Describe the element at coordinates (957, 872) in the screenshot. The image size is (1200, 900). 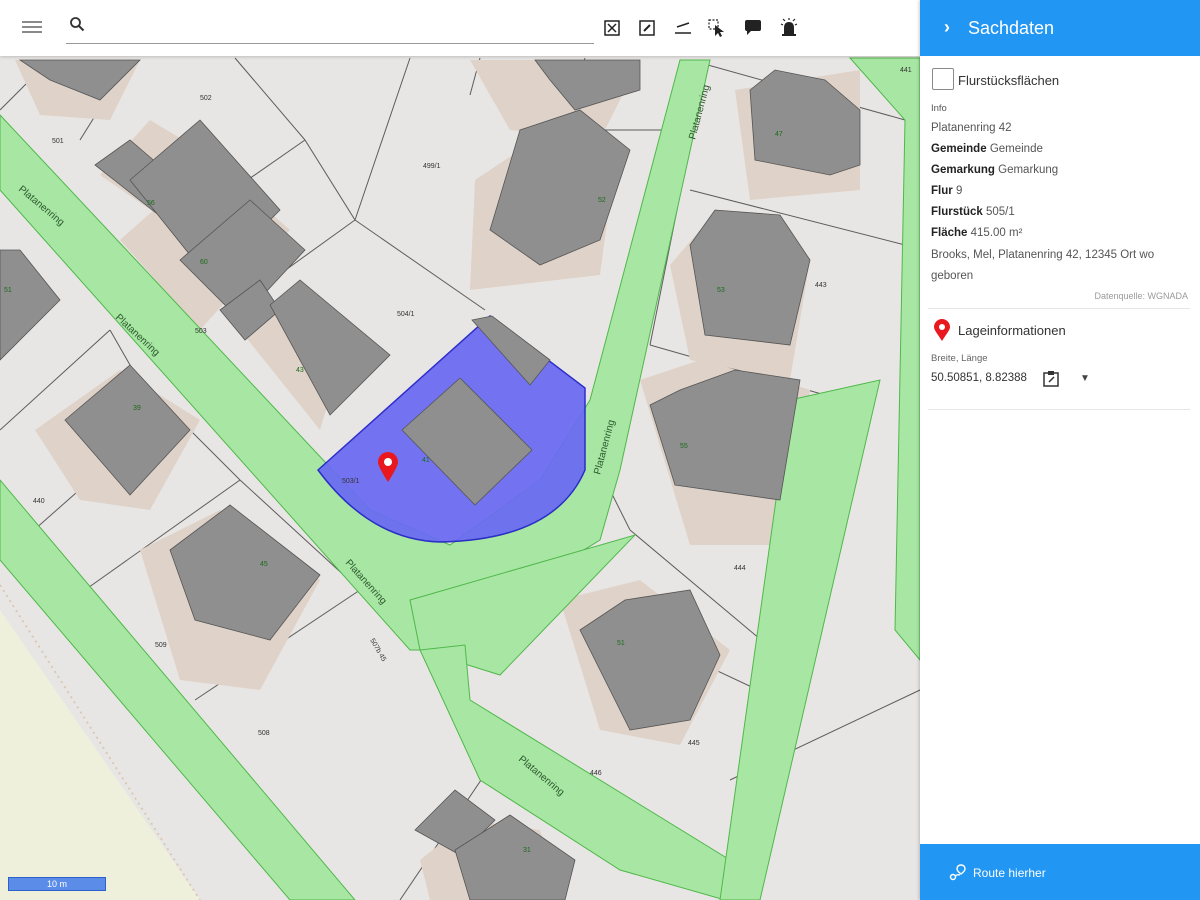
I see `route-icon` at that location.